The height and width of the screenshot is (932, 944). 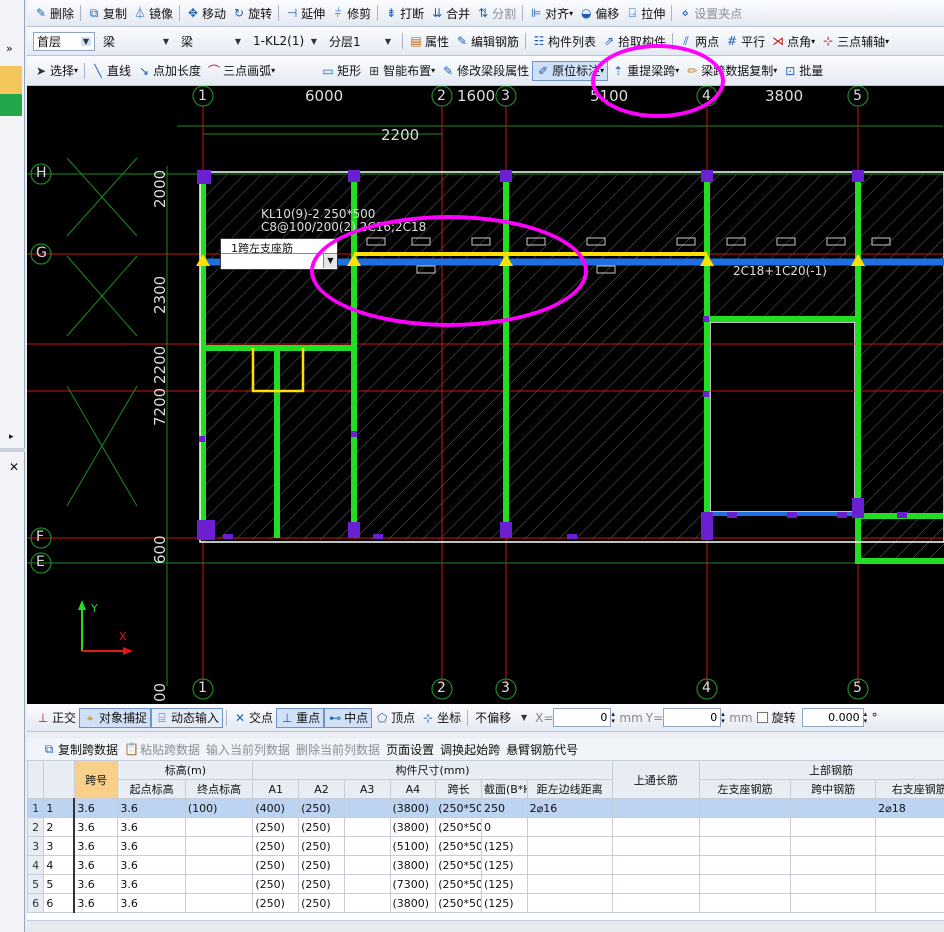 What do you see at coordinates (59, 846) in the screenshot?
I see `table-cell: 3` at bounding box center [59, 846].